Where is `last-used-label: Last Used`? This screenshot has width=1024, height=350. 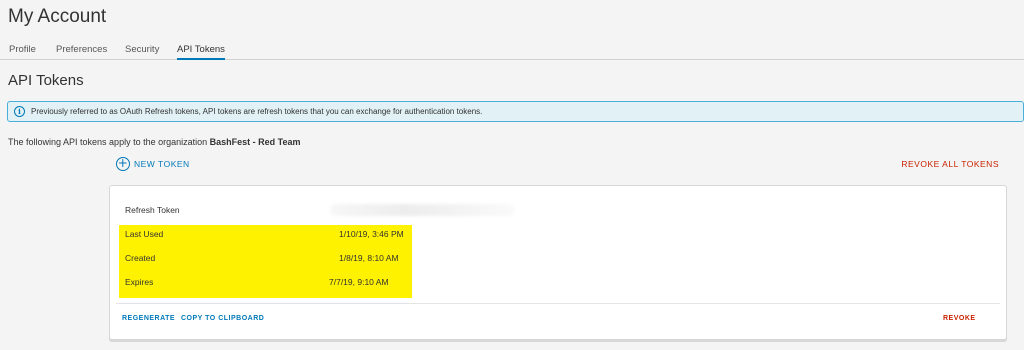
last-used-label: Last Used is located at coordinates (144, 234).